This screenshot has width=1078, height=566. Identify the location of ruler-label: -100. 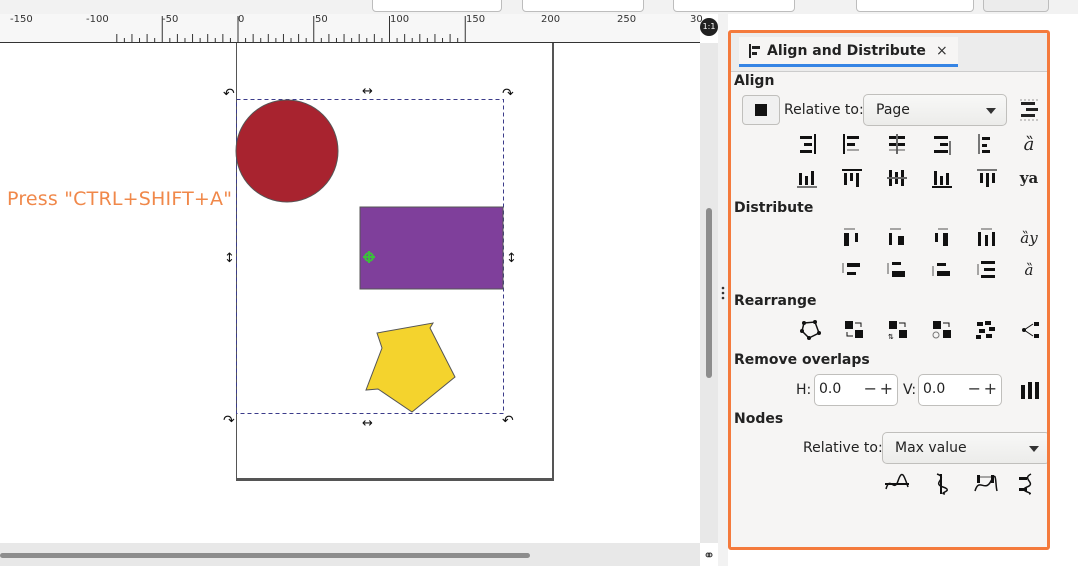
(97, 19).